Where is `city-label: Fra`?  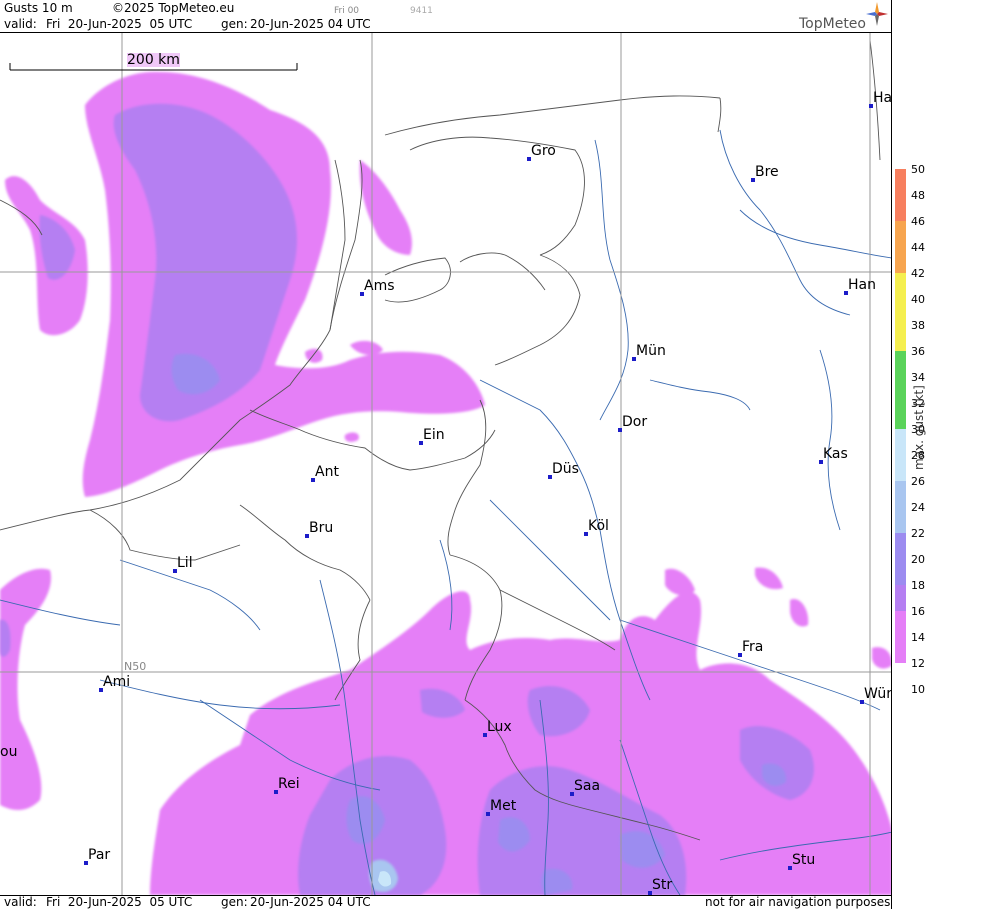 city-label: Fra is located at coordinates (753, 647).